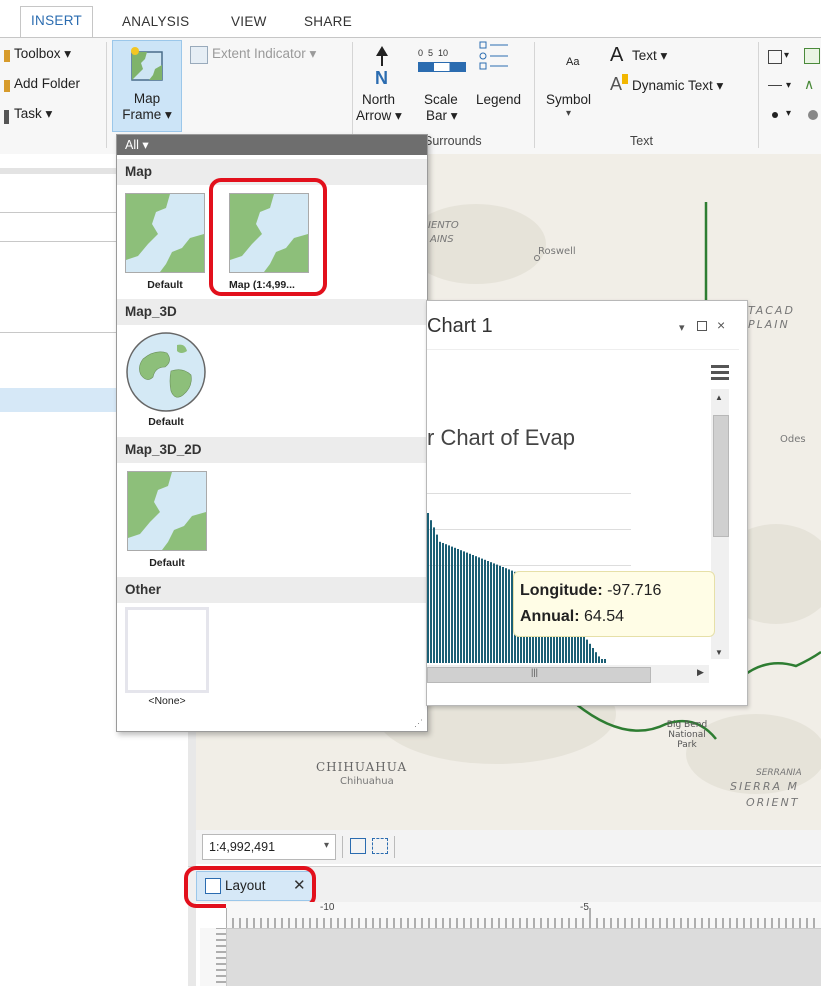 This screenshot has height=986, width=821. What do you see at coordinates (786, 55) in the screenshot?
I see `rectangle-dropdown: ▾` at bounding box center [786, 55].